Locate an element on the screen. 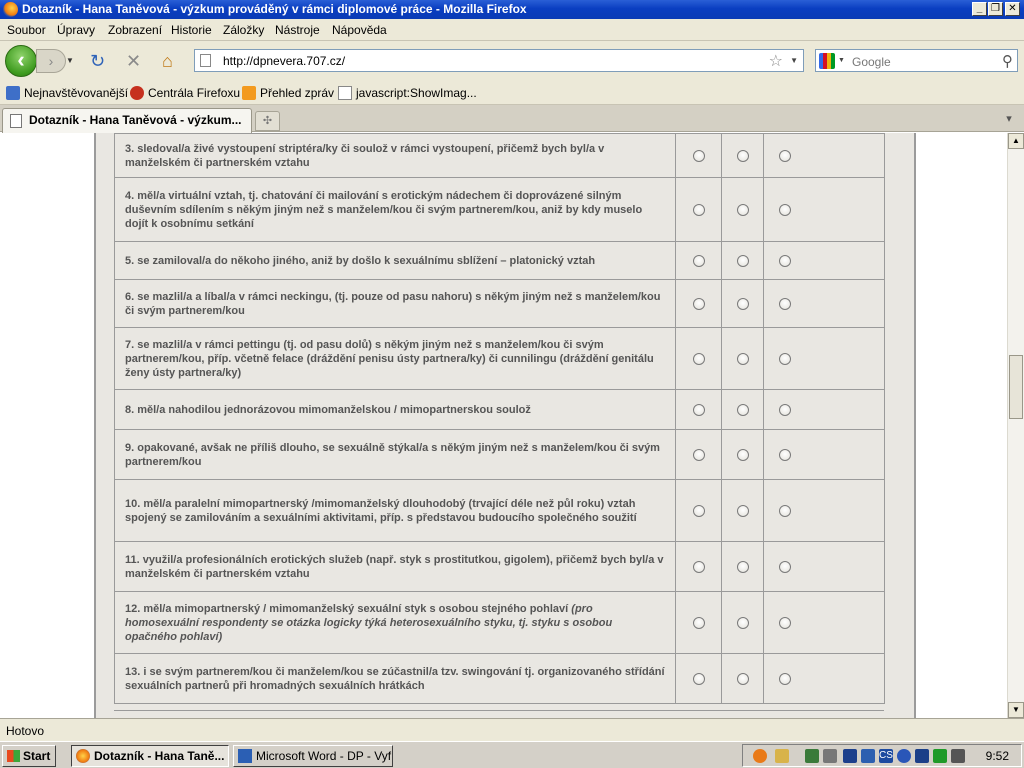  volume-icon is located at coordinates (830, 756).